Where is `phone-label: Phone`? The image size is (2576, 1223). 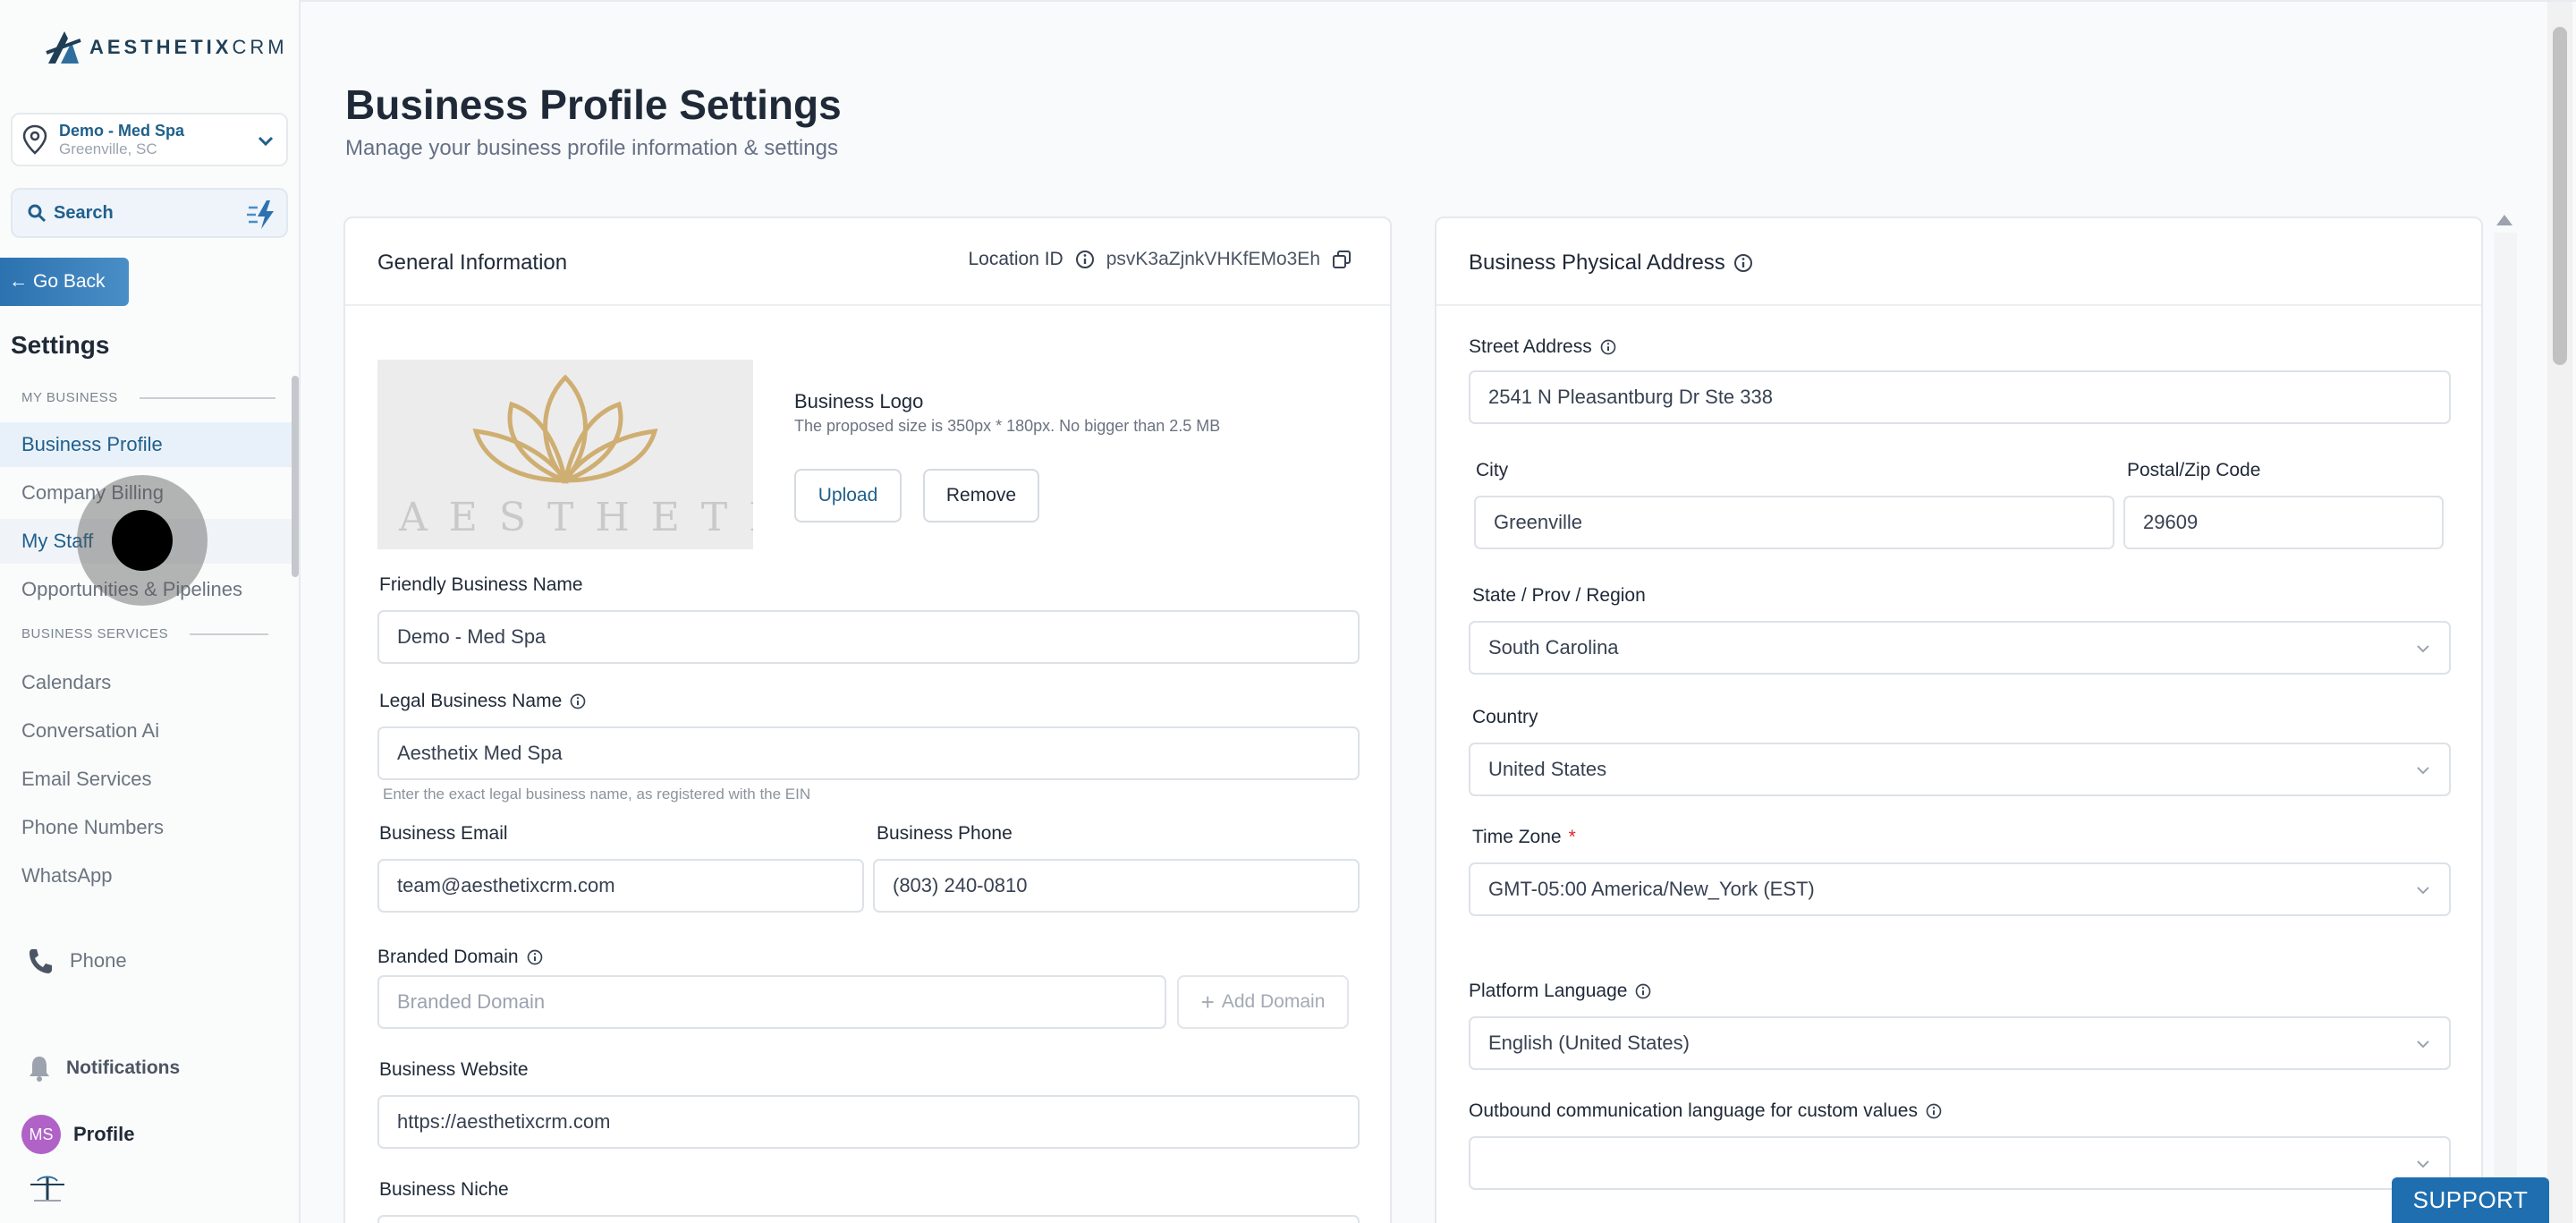 phone-label: Phone is located at coordinates (98, 960).